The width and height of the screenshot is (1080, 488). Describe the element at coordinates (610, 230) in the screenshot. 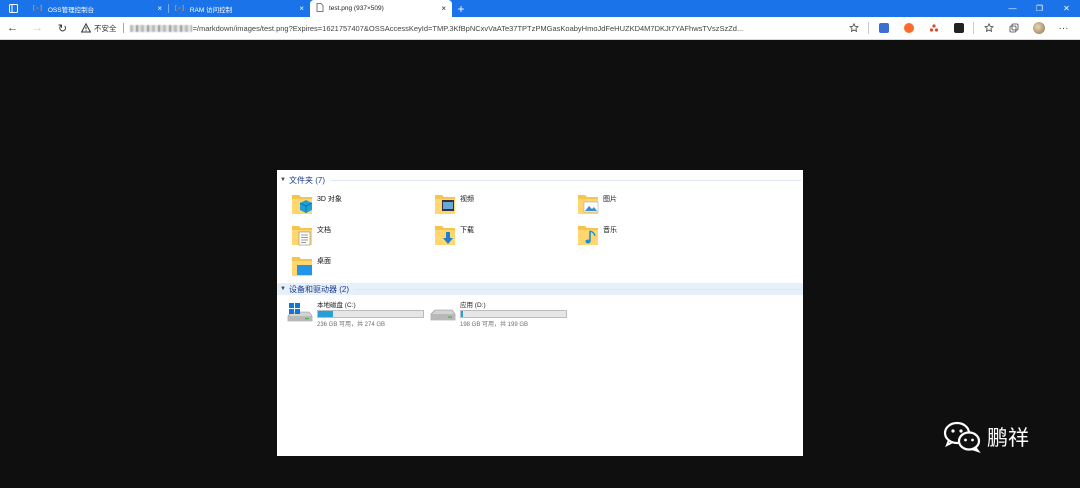

I see `folder-label: 音乐` at that location.